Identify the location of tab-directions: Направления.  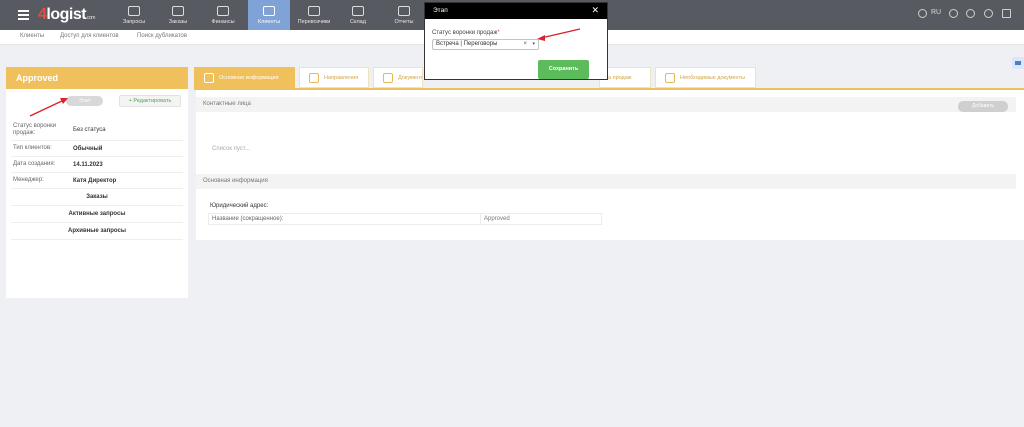
(334, 77).